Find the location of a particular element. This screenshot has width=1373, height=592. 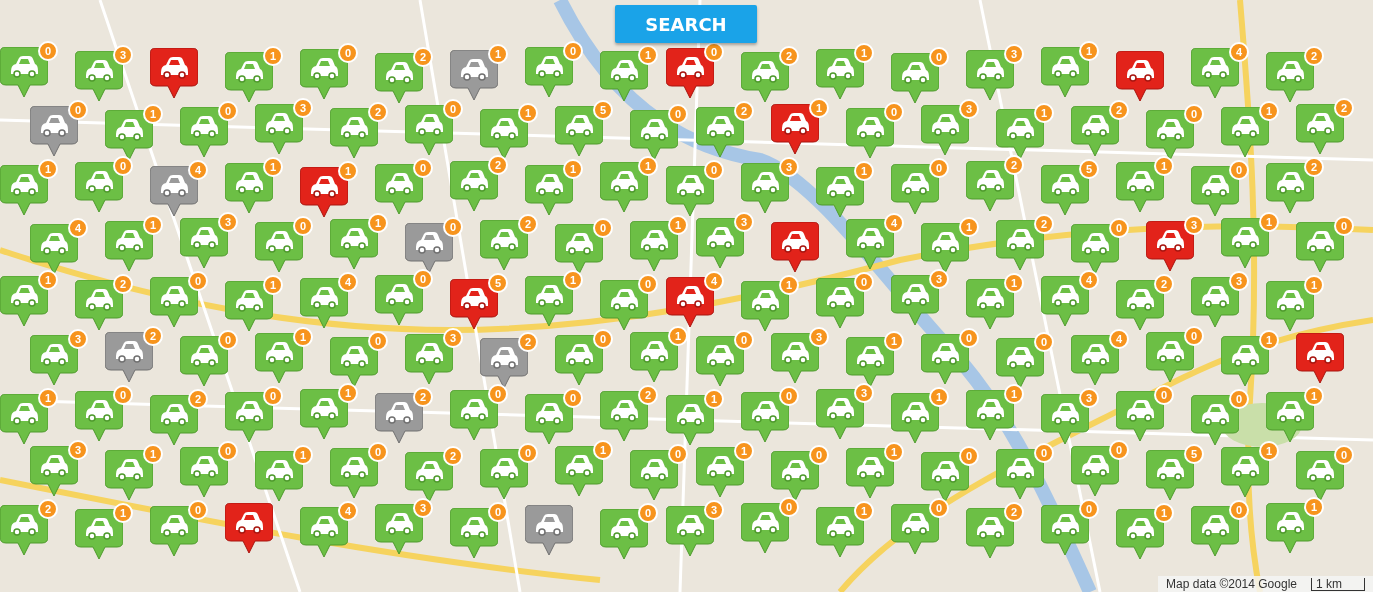

map-attribution: Map data ©2014 Google is located at coordinates (1231, 584).